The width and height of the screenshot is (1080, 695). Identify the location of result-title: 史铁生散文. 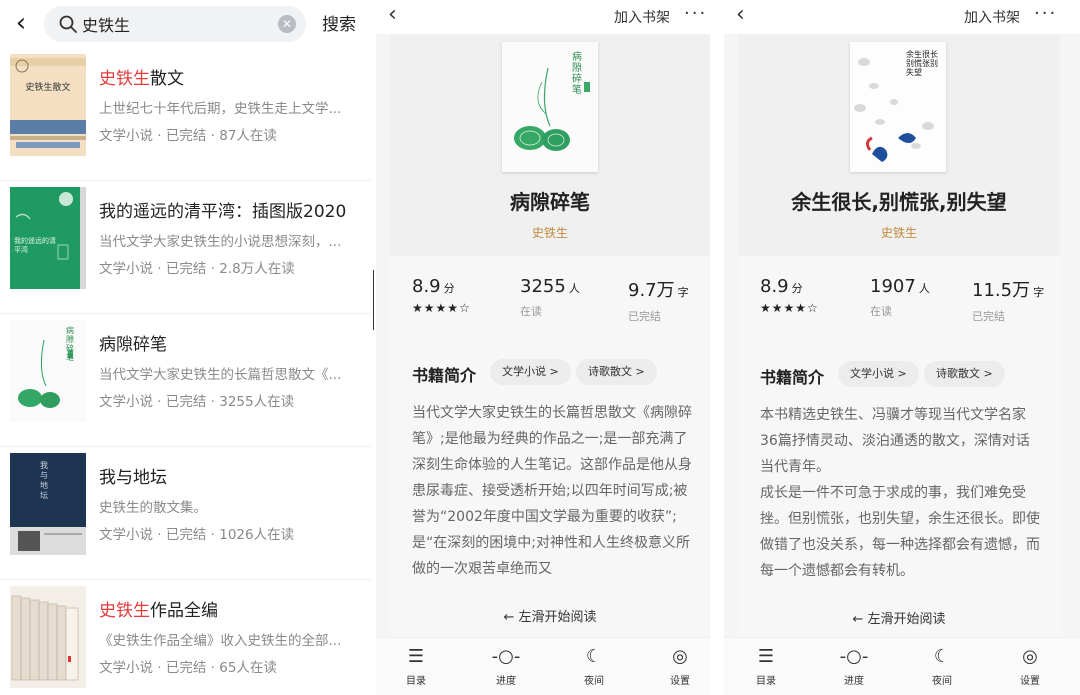
(141, 79).